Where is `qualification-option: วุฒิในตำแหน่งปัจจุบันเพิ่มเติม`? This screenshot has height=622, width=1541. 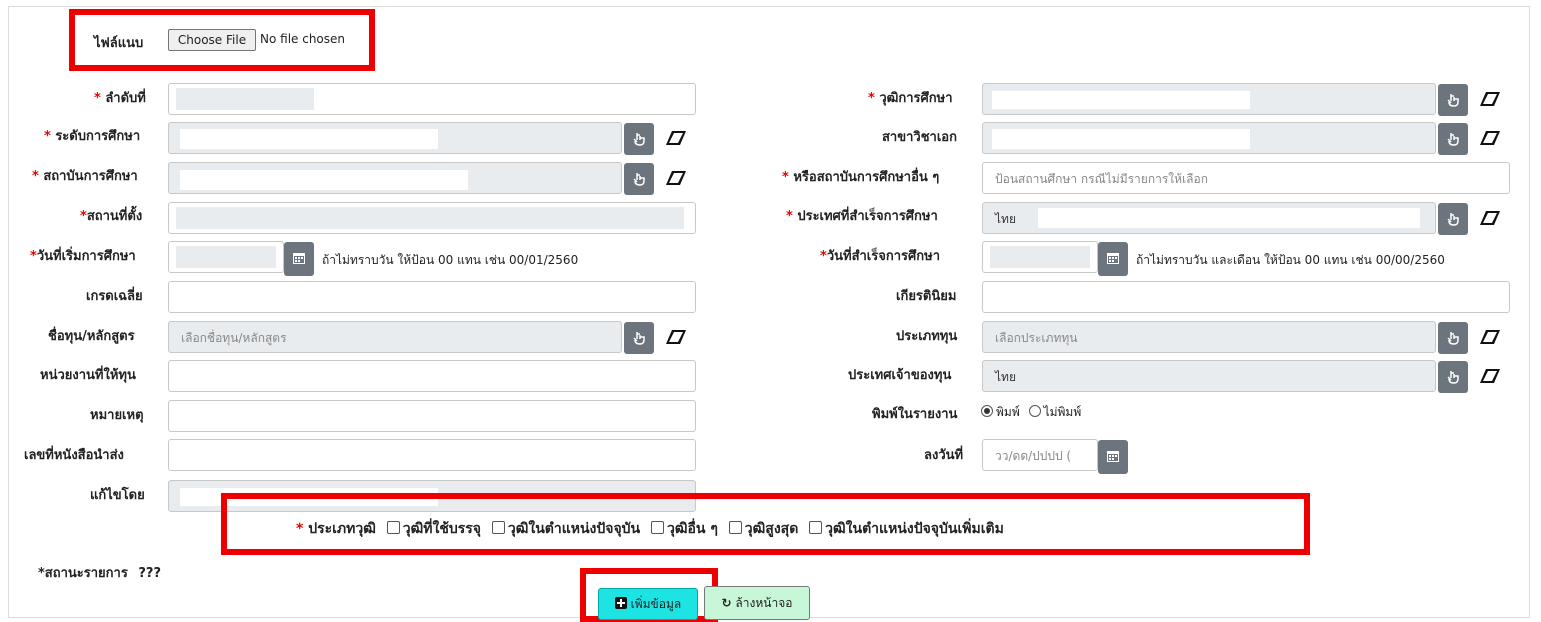 qualification-option: วุฒิในตำแหน่งปัจจุบันเพิ่มเติม is located at coordinates (914, 529).